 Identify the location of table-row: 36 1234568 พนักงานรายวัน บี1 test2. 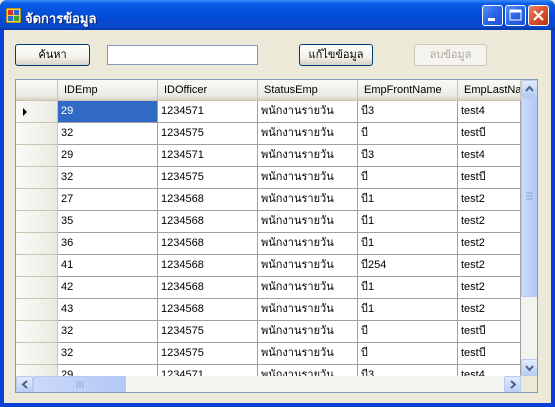
(268, 244).